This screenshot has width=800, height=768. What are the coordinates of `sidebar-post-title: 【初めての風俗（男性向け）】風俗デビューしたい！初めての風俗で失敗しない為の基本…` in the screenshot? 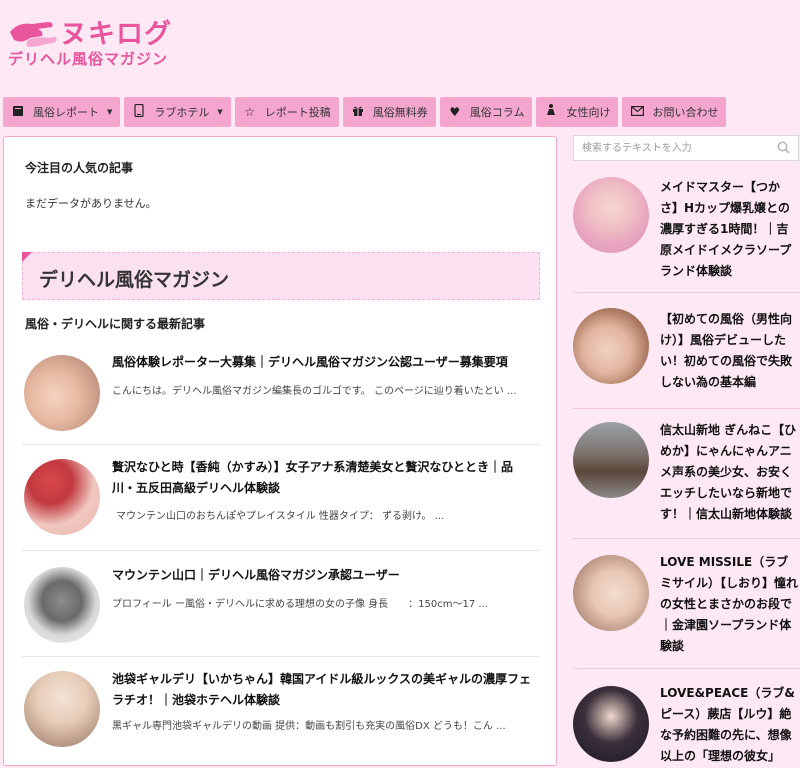 It's located at (729, 351).